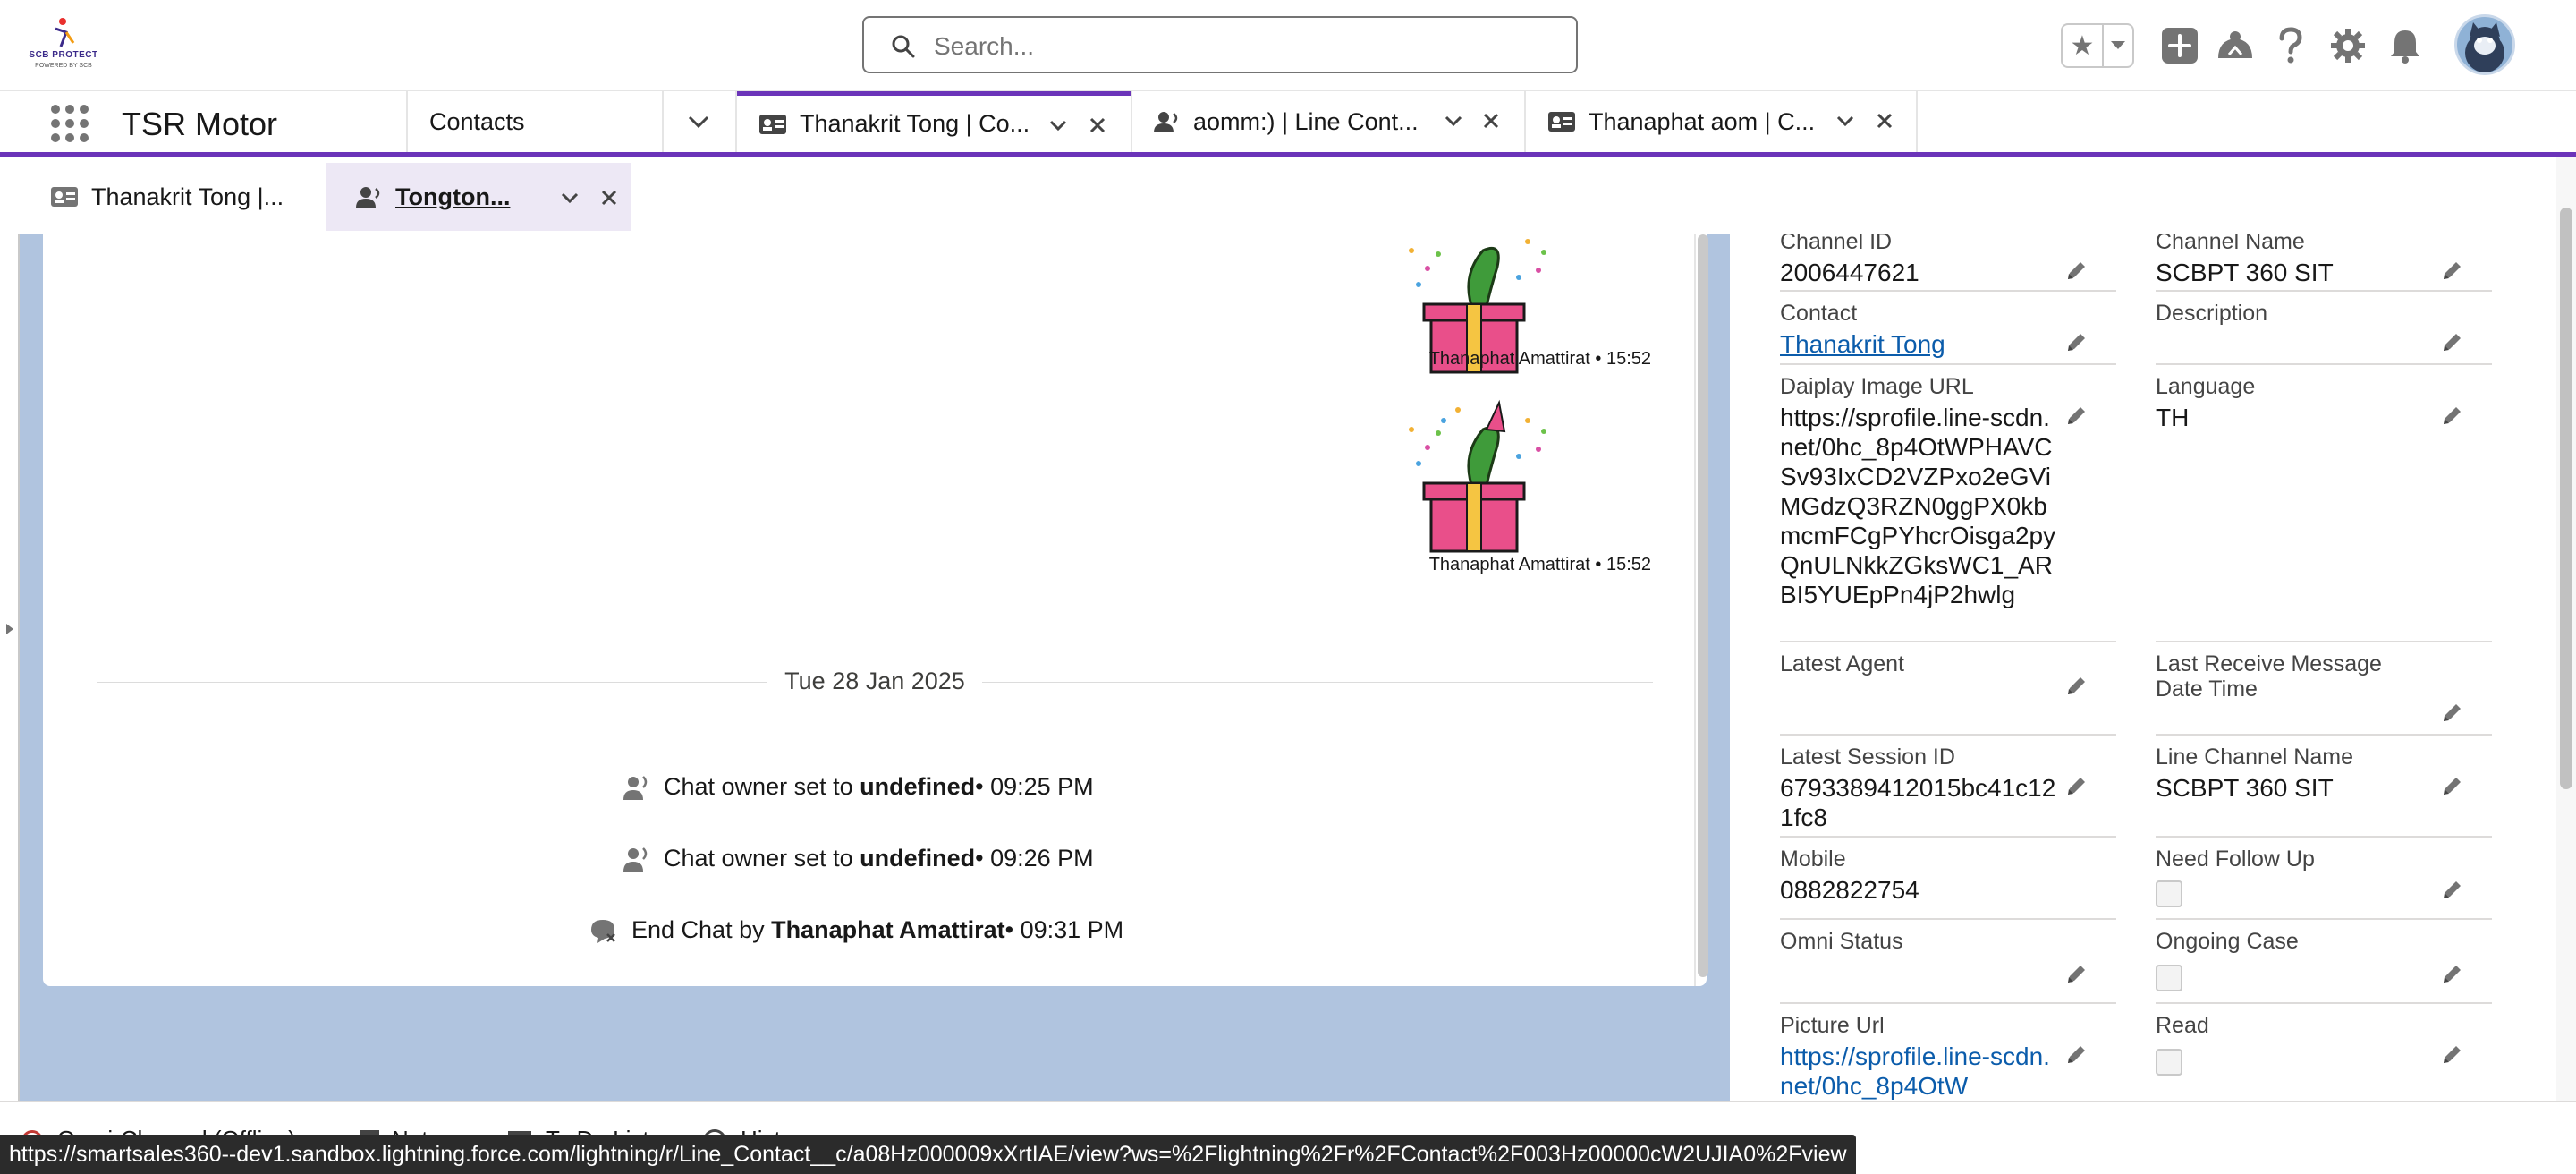 Image resolution: width=2576 pixels, height=1174 pixels. I want to click on field-label: Need Follow Up, so click(2235, 859).